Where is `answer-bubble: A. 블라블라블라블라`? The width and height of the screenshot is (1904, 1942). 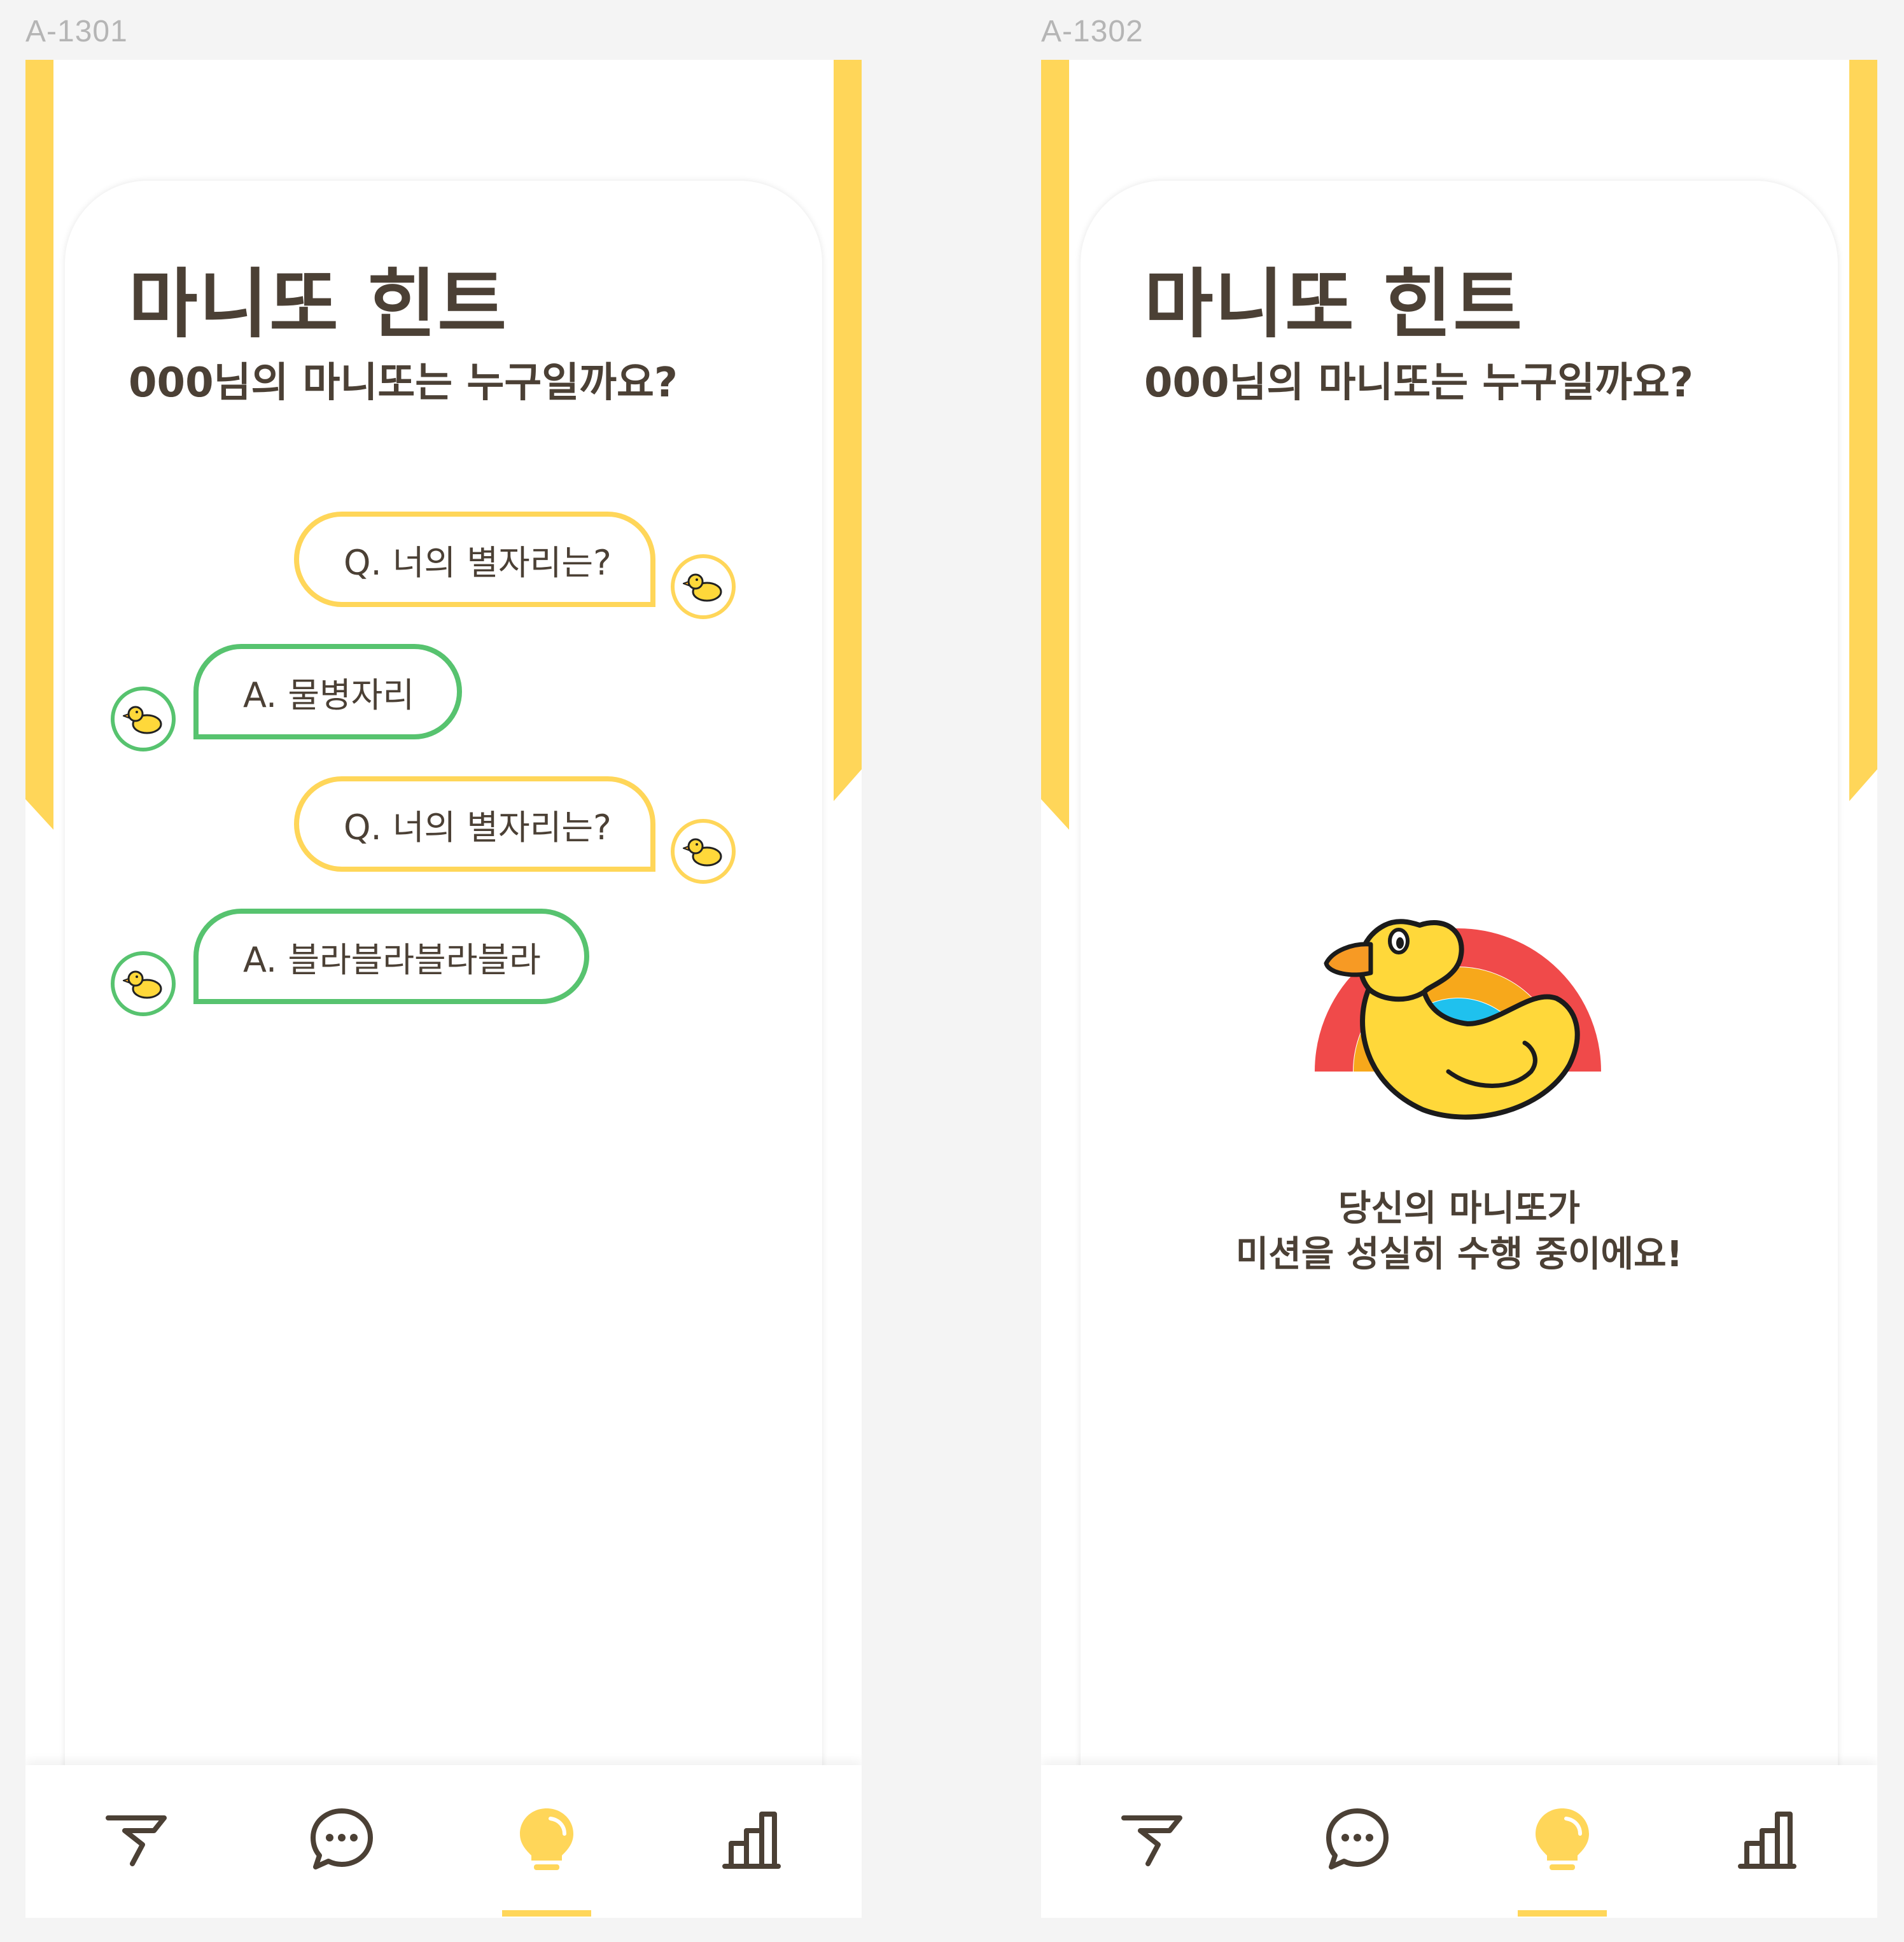 answer-bubble: A. 블라블라블라블라 is located at coordinates (391, 956).